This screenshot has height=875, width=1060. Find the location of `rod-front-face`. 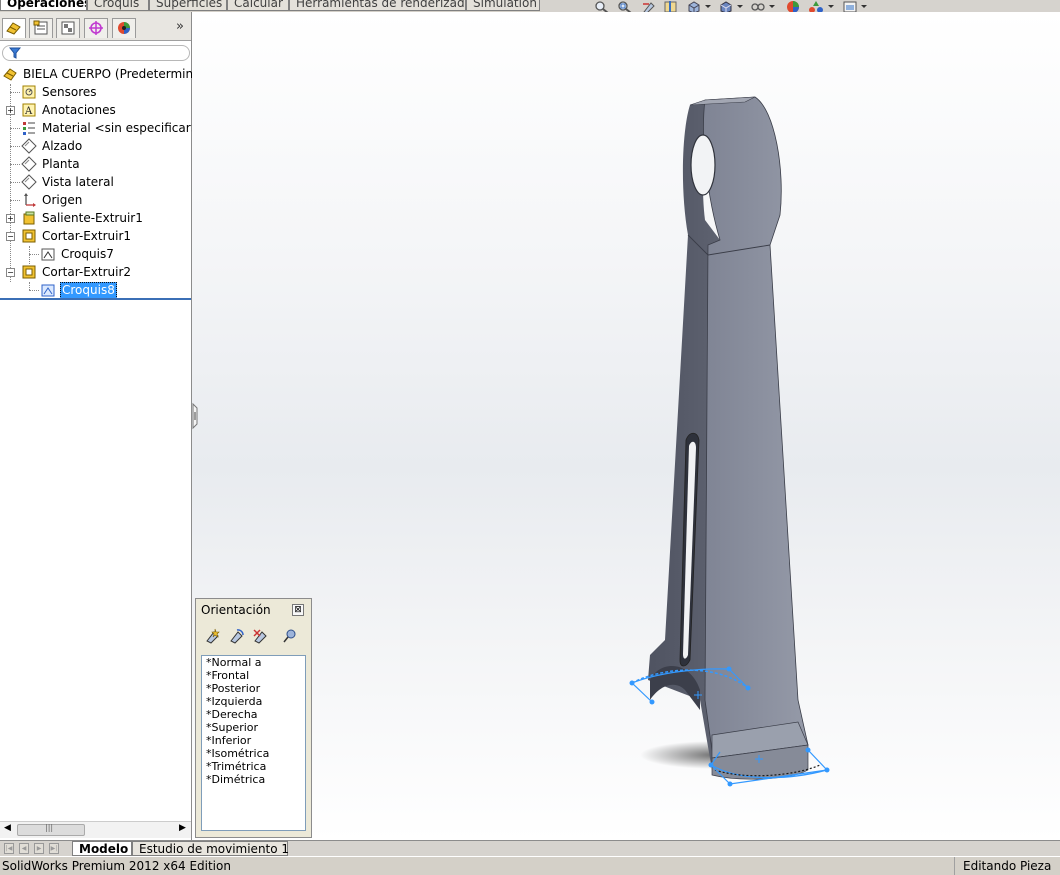

rod-front-face is located at coordinates (756, 423).